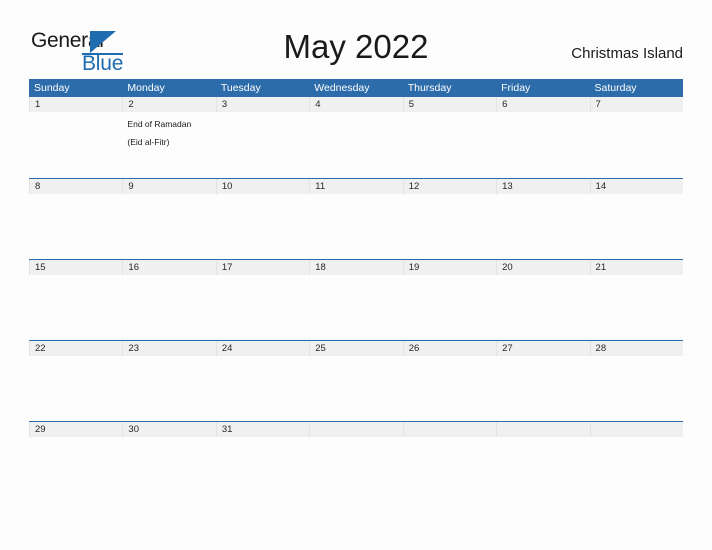 The image size is (712, 550). What do you see at coordinates (168, 104) in the screenshot?
I see `day-number: 2` at bounding box center [168, 104].